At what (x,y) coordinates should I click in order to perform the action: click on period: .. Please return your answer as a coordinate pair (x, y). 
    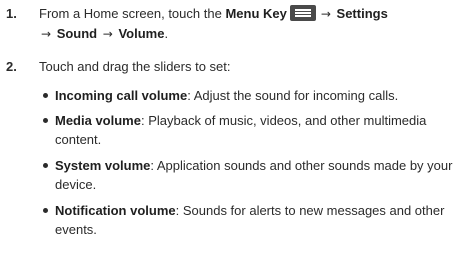
    Looking at the image, I should click on (166, 33).